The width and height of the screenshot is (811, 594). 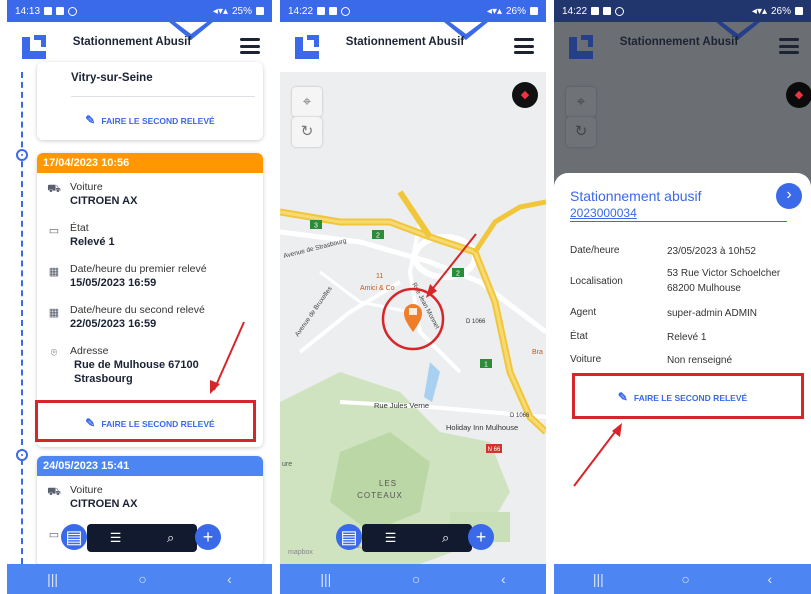 I want to click on poi-label: Holiday Inn Mulhouse, so click(x=482, y=427).